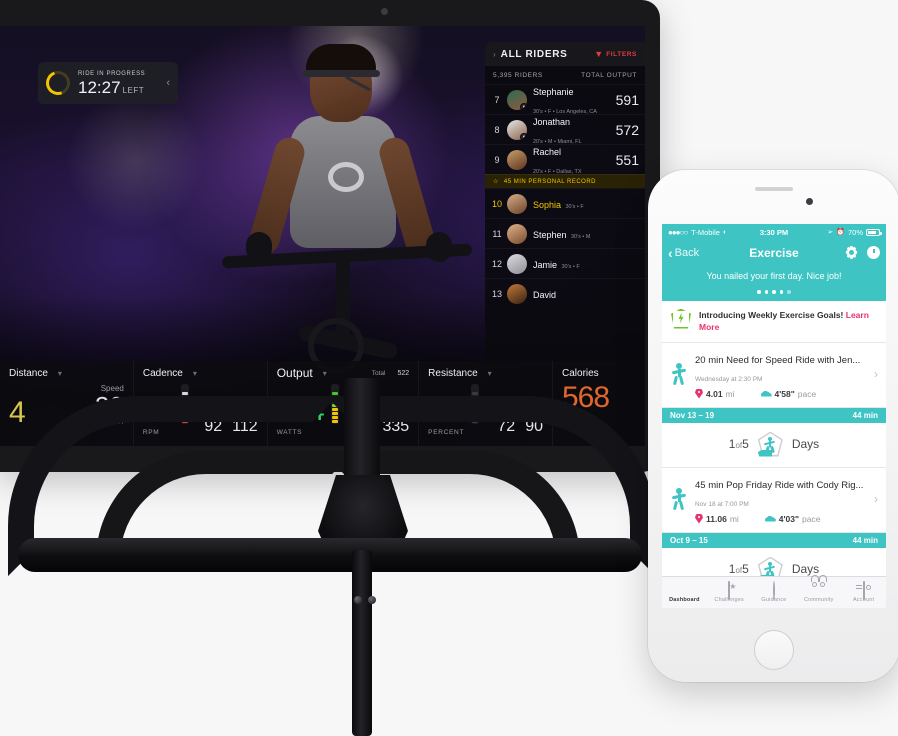  Describe the element at coordinates (497, 129) in the screenshot. I see `rider-rank: 8` at that location.